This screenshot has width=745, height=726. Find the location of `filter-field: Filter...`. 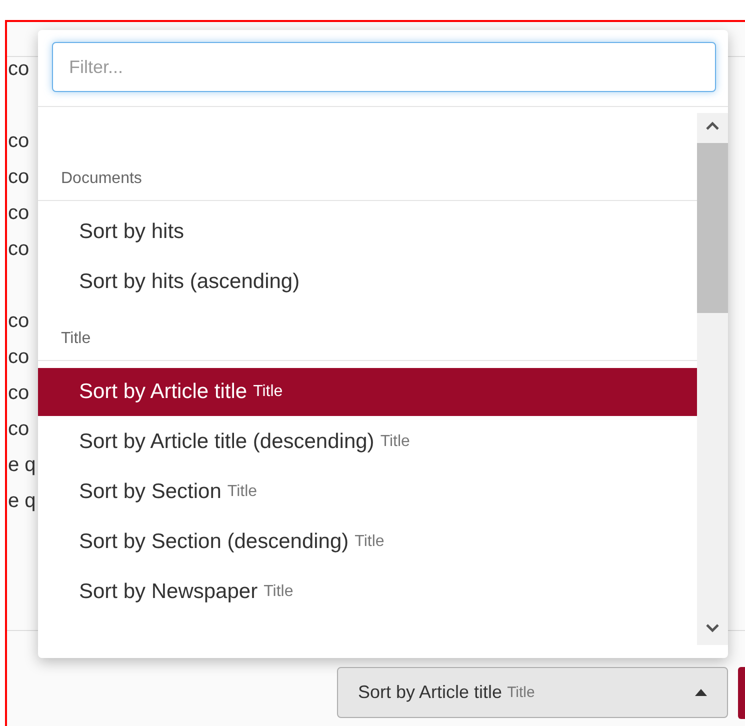

filter-field: Filter... is located at coordinates (384, 67).